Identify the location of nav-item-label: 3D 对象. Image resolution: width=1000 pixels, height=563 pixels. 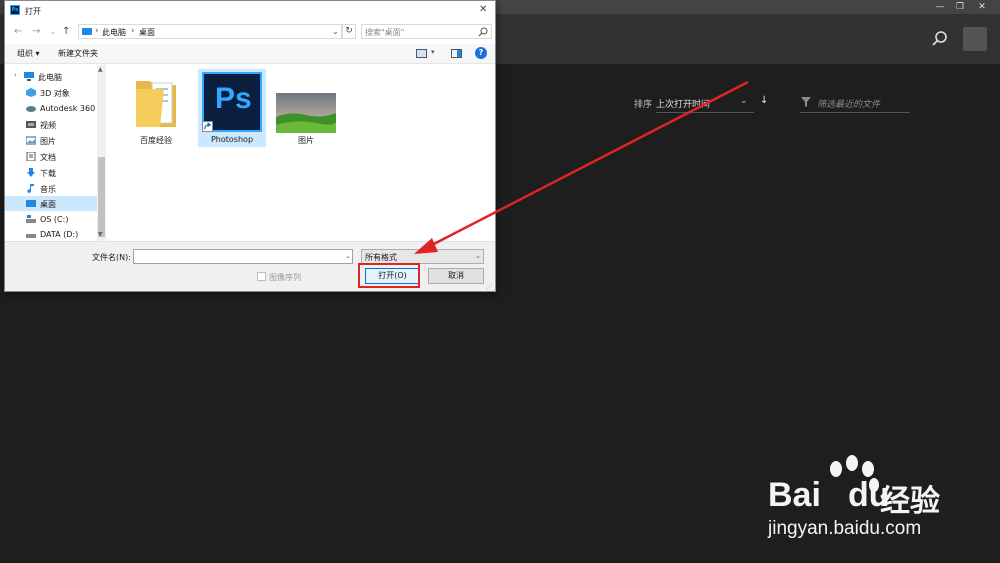
(55, 93).